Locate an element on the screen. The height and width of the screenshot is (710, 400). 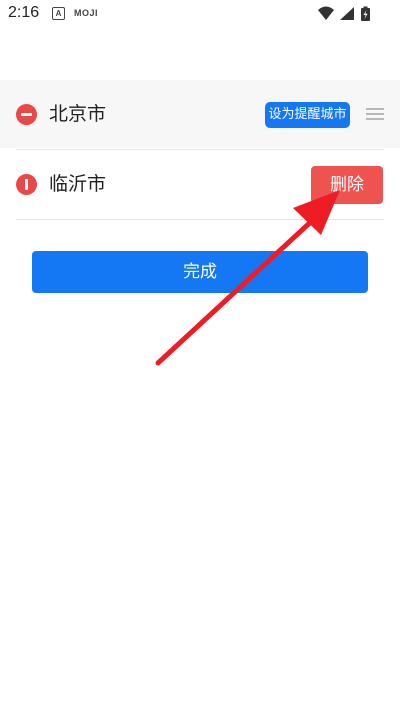
signal-icon is located at coordinates (347, 13).